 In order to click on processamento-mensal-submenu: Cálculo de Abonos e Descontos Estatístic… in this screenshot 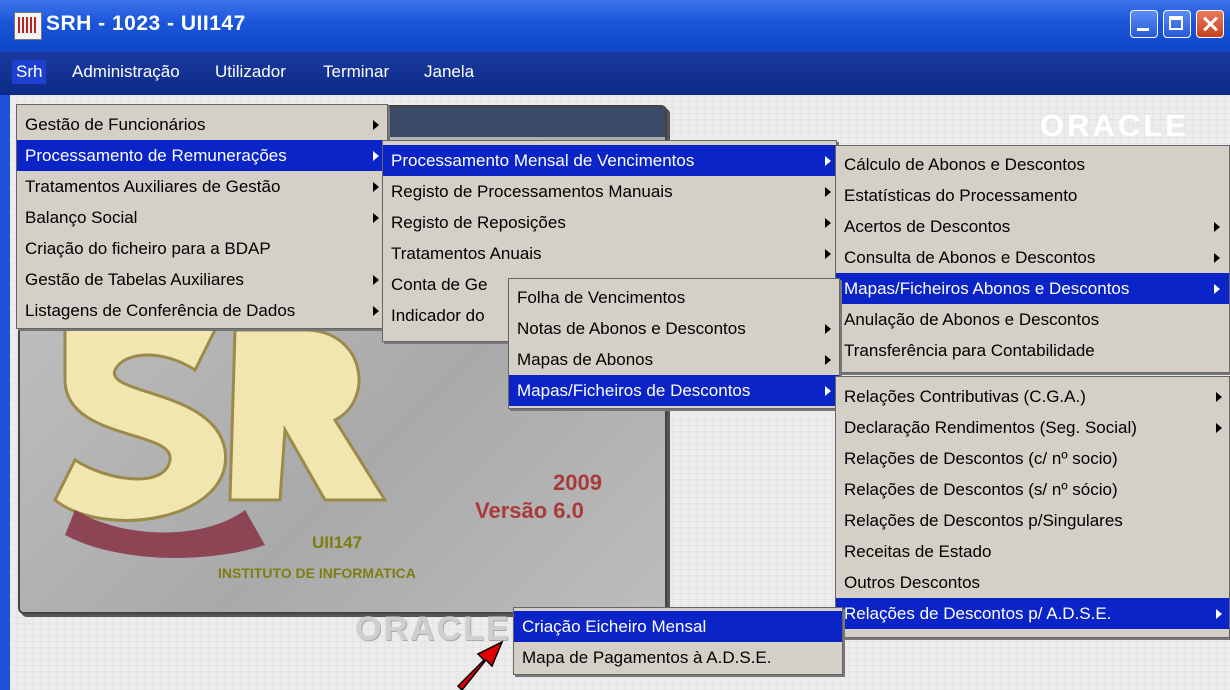, I will do `click(1032, 259)`.